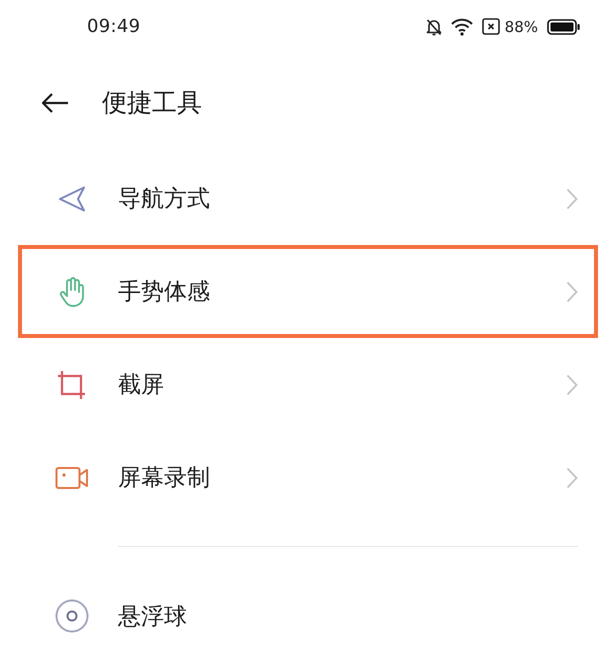 The image size is (600, 660). What do you see at coordinates (563, 26) in the screenshot?
I see `battery-icon` at bounding box center [563, 26].